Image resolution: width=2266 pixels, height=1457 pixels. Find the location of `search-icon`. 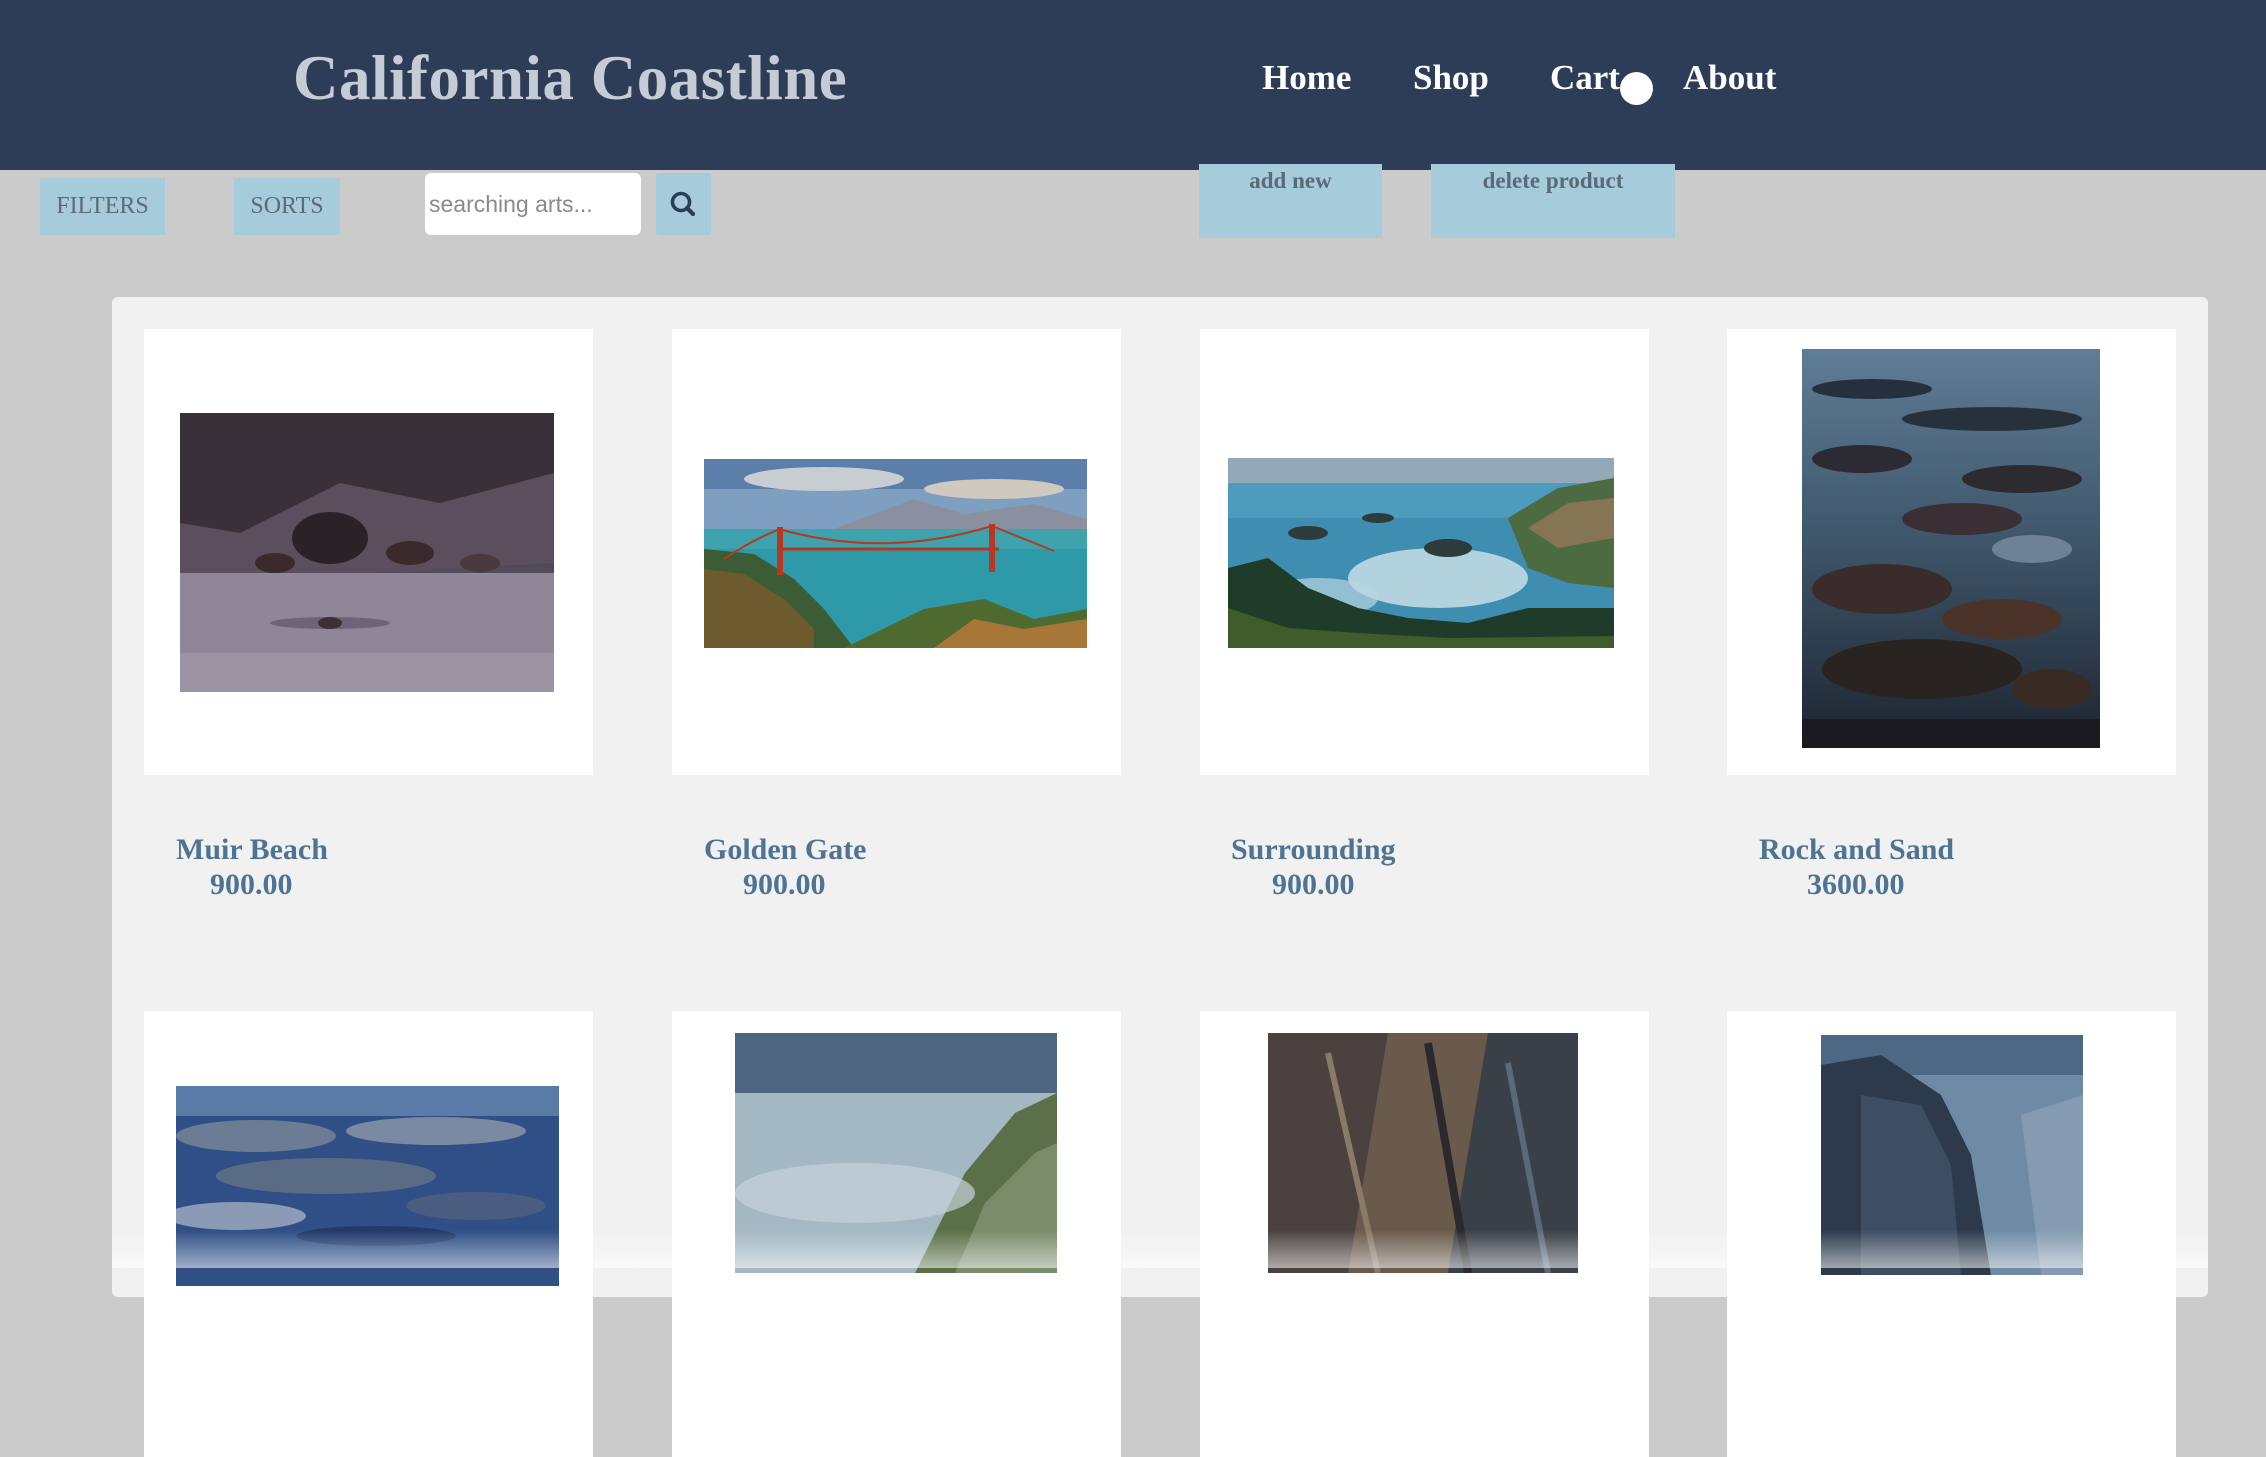

search-icon is located at coordinates (683, 204).